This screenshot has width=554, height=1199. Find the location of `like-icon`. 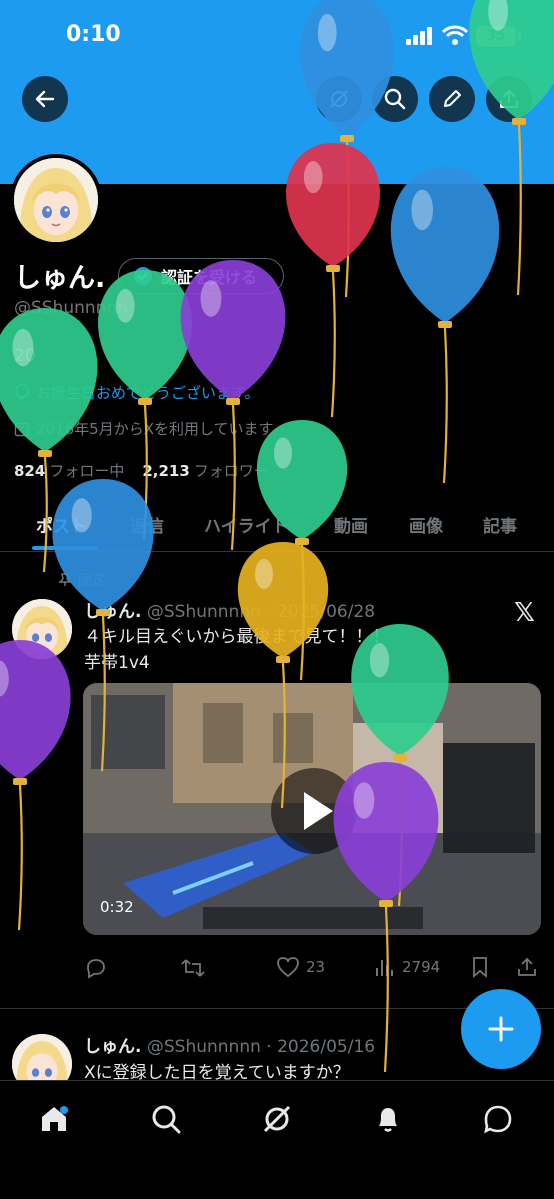

like-icon is located at coordinates (288, 967).